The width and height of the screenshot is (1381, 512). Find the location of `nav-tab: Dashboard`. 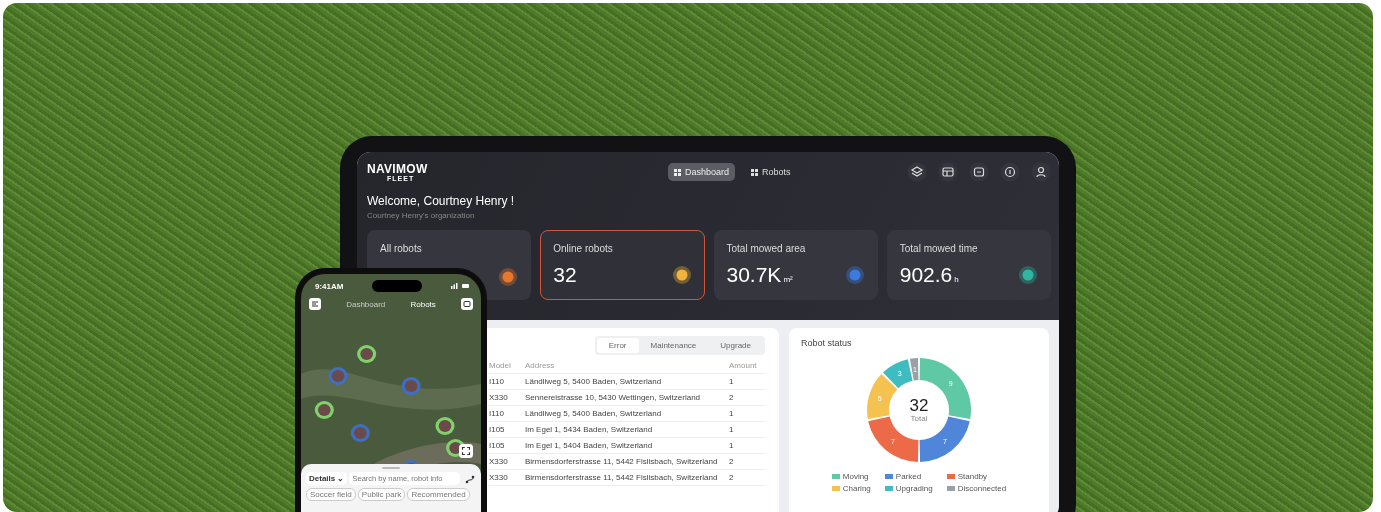

nav-tab: Dashboard is located at coordinates (701, 172).